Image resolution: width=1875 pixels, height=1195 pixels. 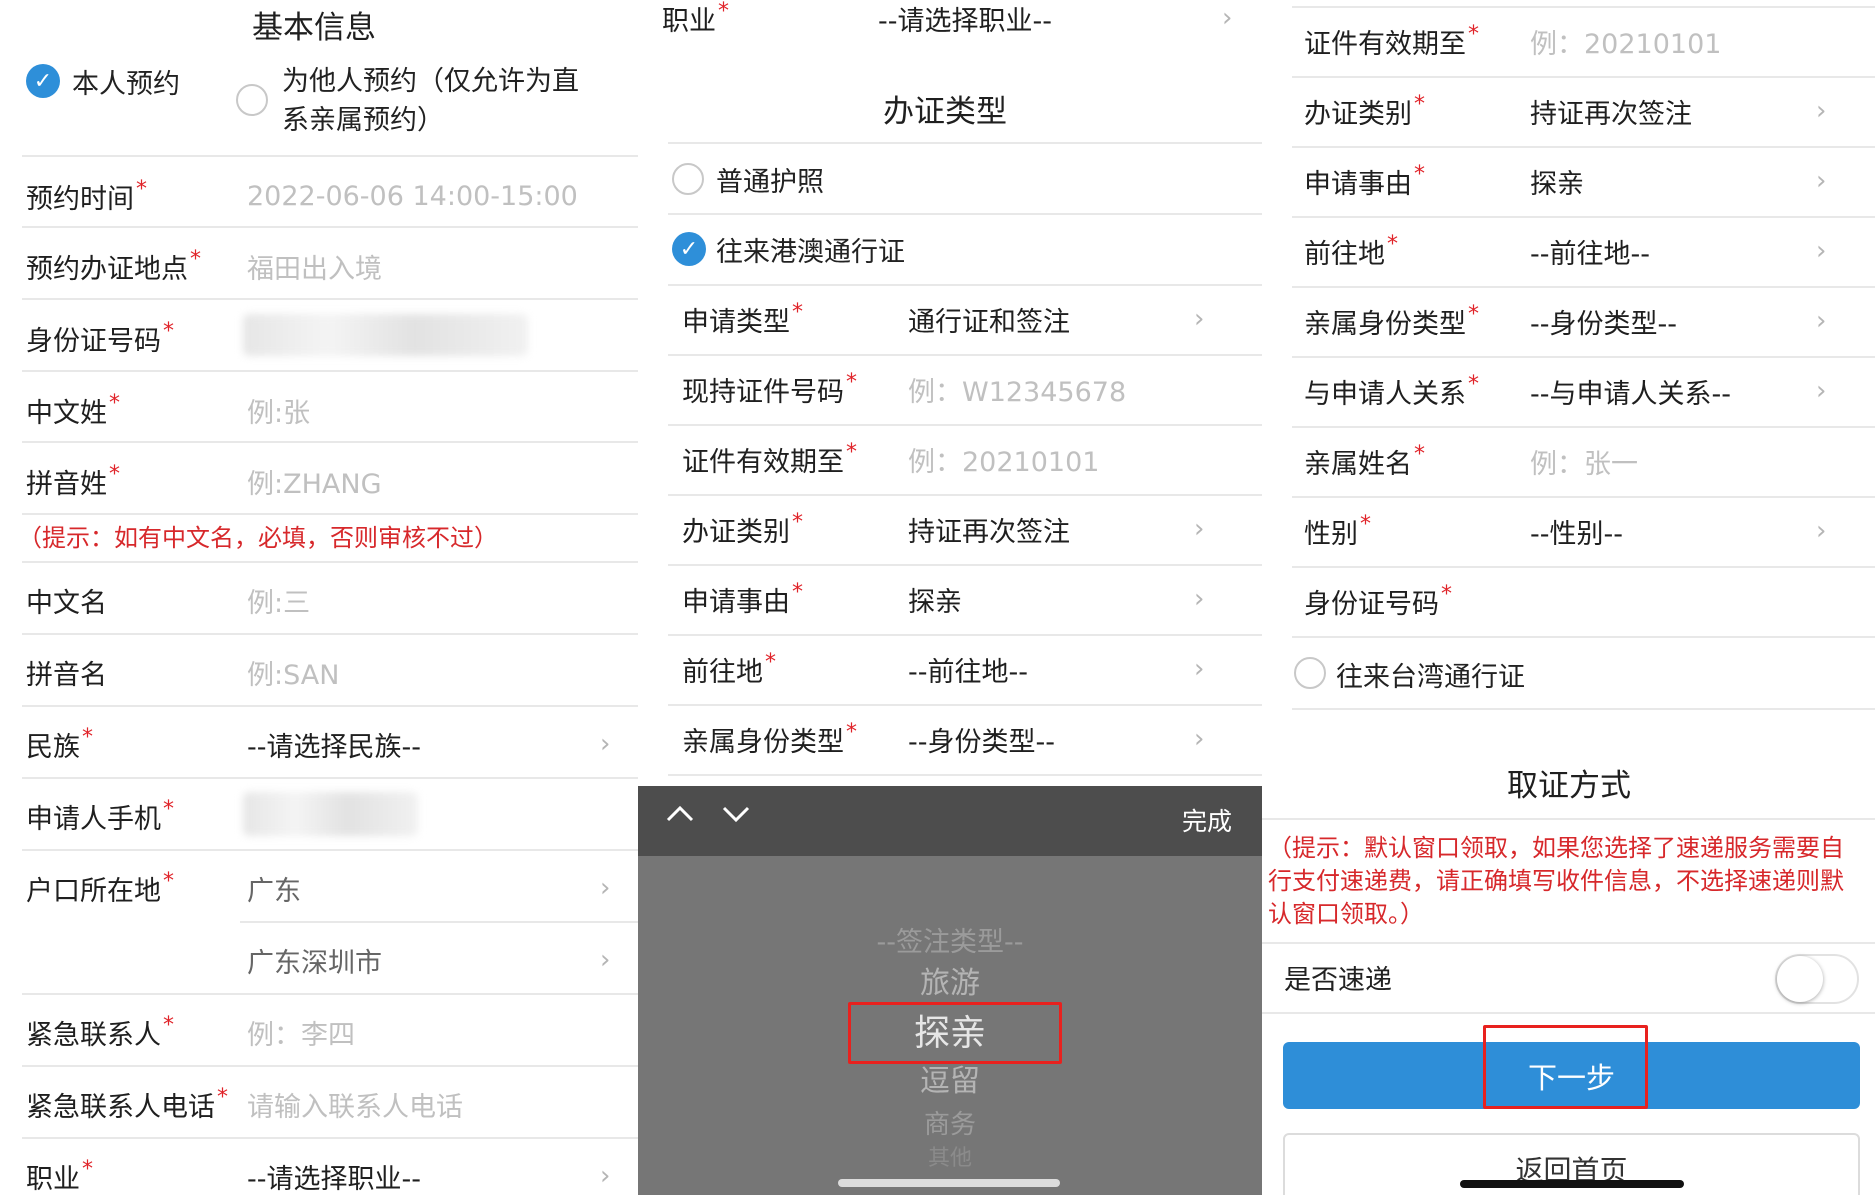 I want to click on hint-chinese-name: （提示：如有中文名，必填，否则审核不过）, so click(x=258, y=538).